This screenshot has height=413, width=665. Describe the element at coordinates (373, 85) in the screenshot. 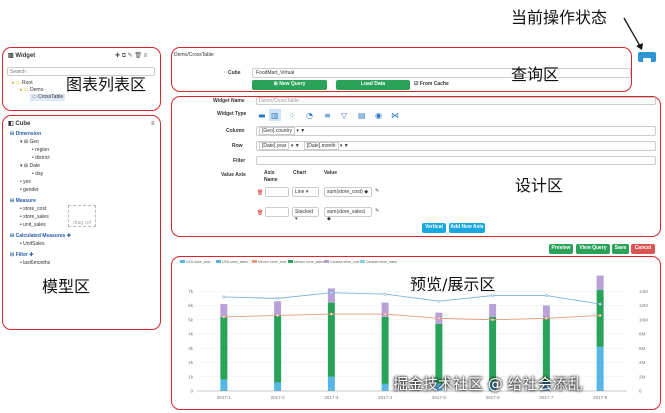

I see `load-data-button: Load Data` at that location.